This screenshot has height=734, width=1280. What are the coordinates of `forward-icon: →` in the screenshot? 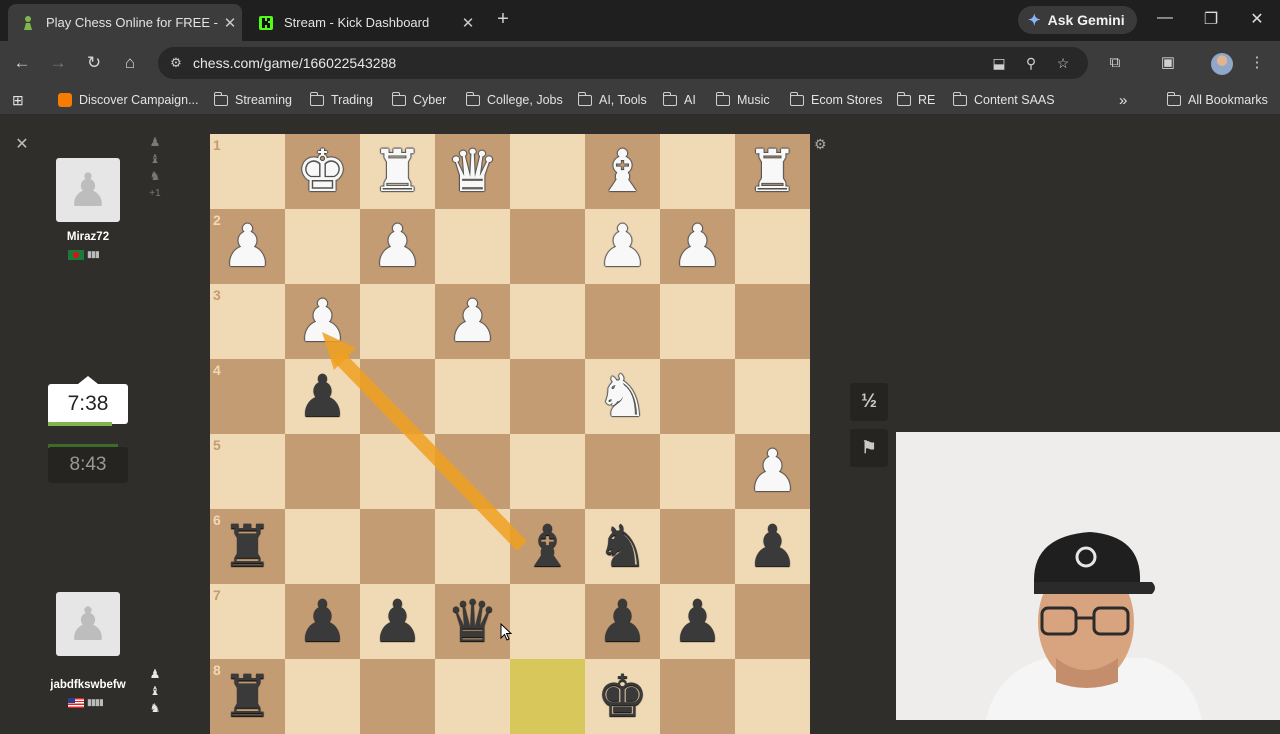 It's located at (58, 63).